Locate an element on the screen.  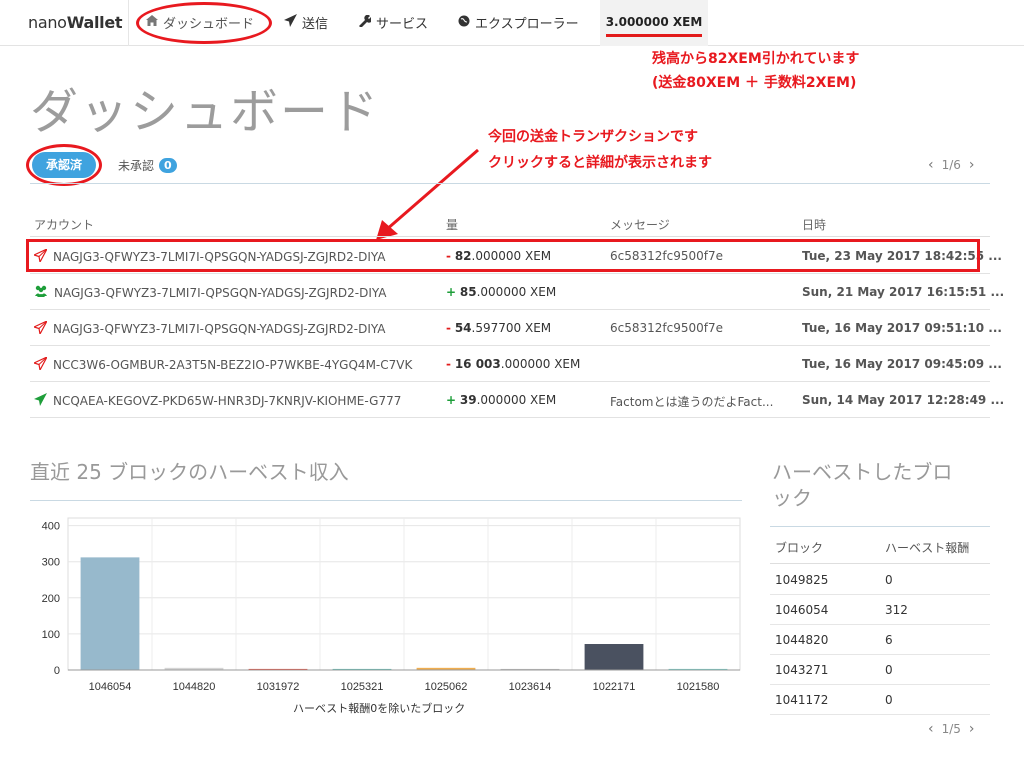
annotation-balance-note: 残高から82XEM引かれています is located at coordinates (756, 59).